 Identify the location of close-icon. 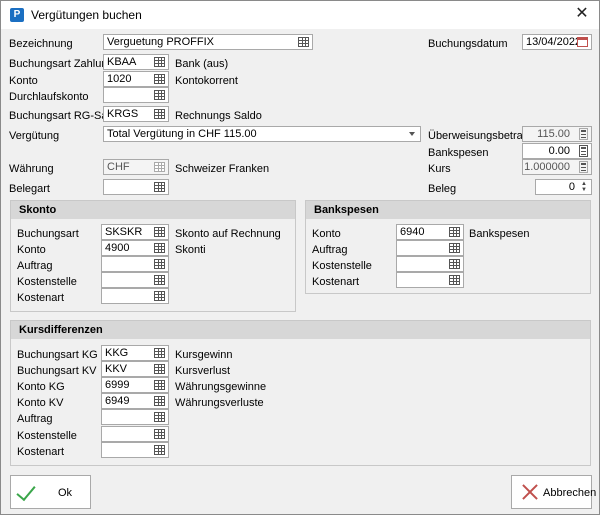
(530, 492).